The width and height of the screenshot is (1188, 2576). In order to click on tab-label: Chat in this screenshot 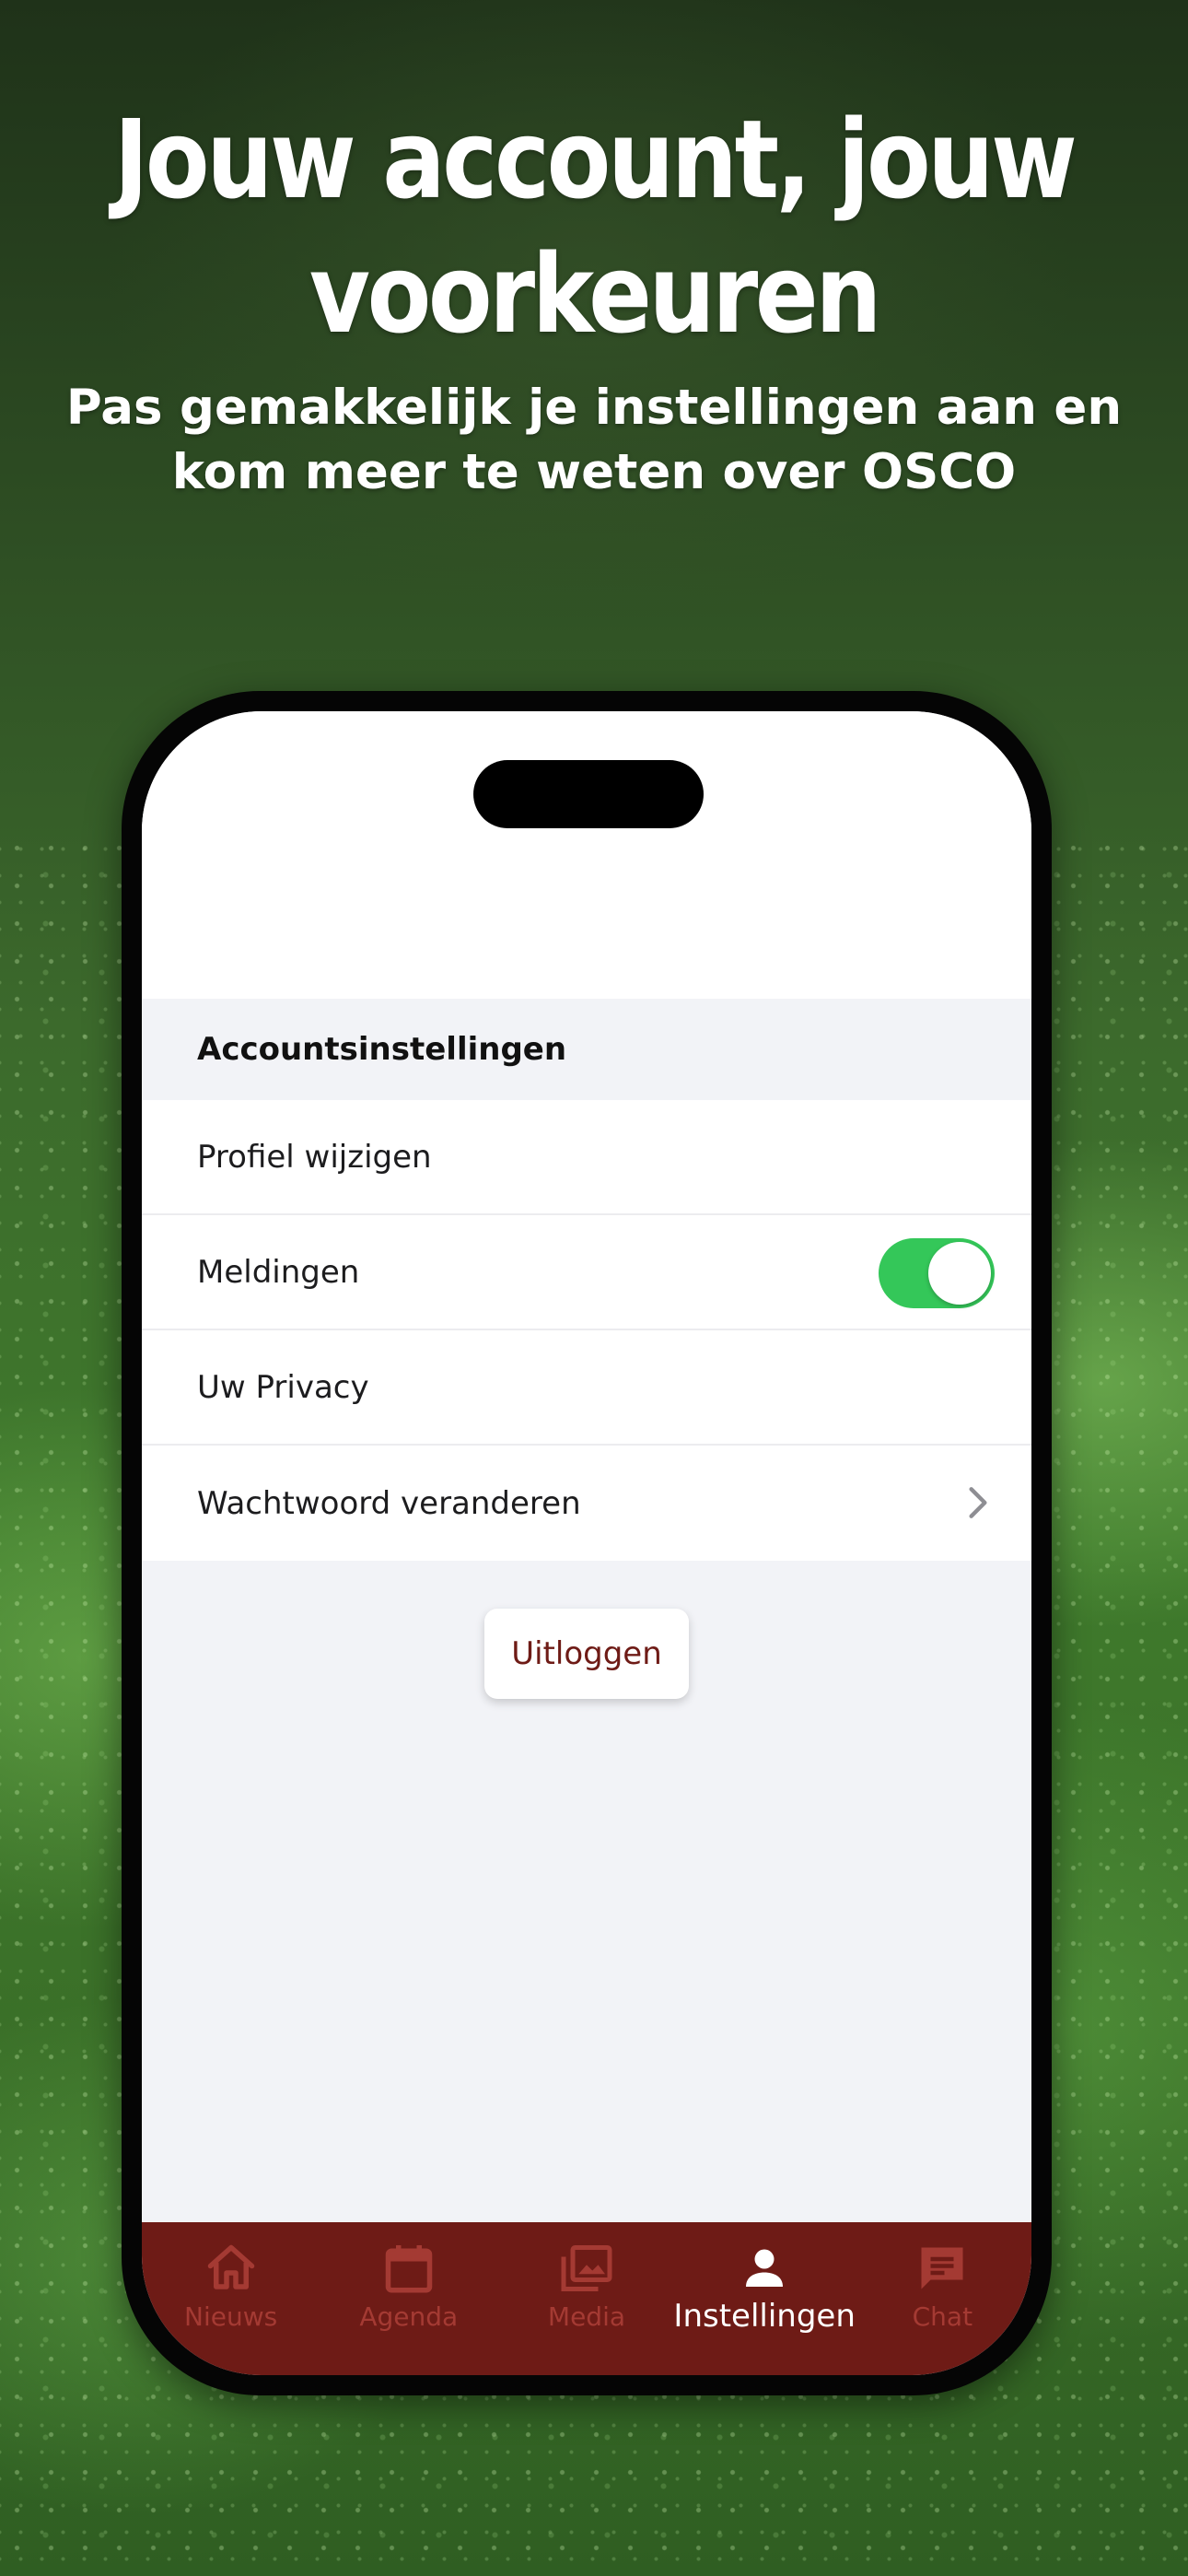, I will do `click(942, 2316)`.